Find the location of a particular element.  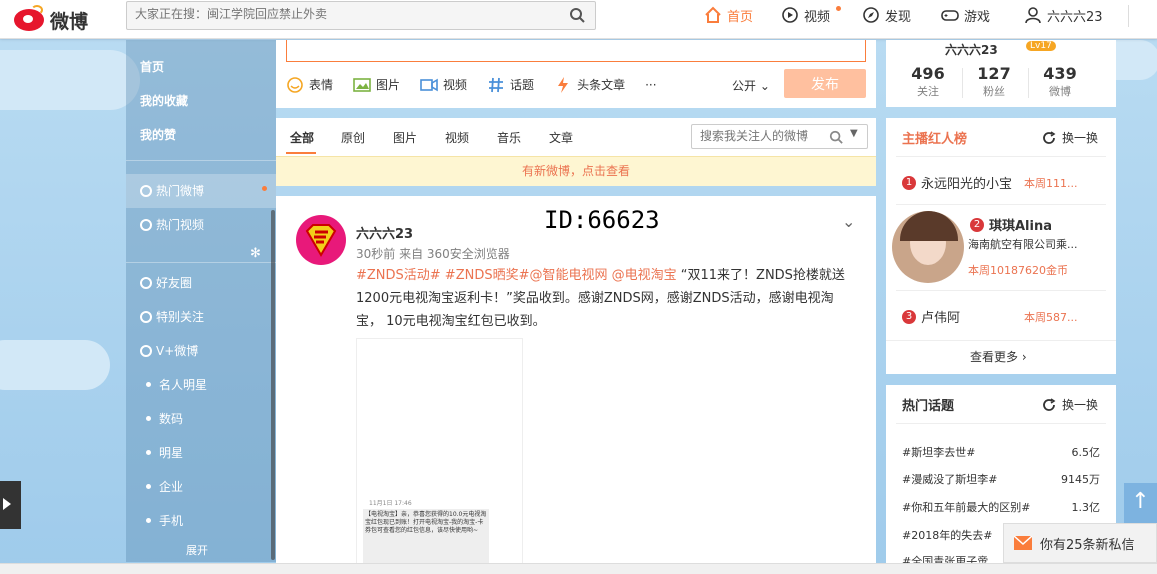

sidebar-group-item: 数码 is located at coordinates (161, 418).